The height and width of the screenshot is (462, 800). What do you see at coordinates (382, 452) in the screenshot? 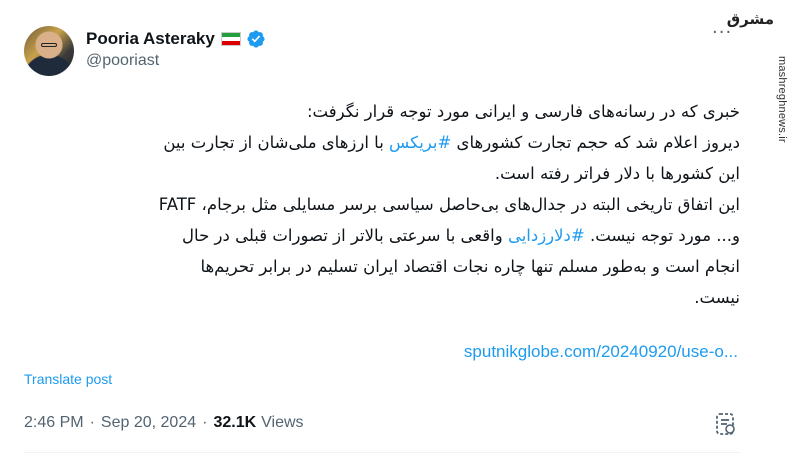
I see `divider` at bounding box center [382, 452].